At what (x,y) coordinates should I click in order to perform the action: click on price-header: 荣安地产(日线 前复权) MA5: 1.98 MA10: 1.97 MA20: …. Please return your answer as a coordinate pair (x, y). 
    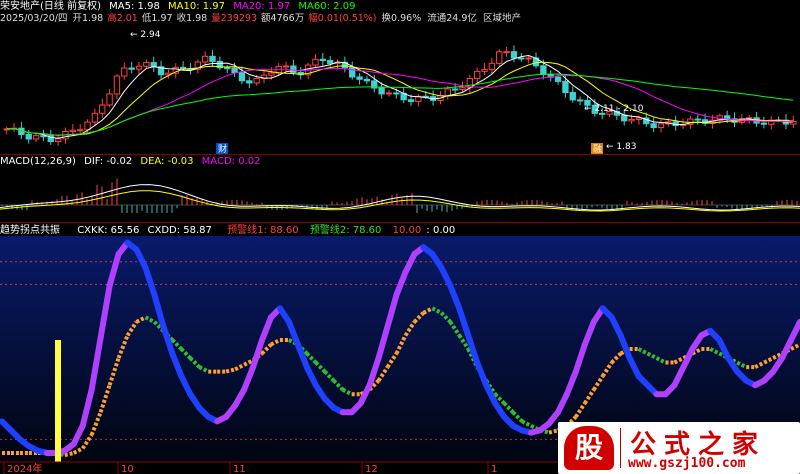
    Looking at the image, I should click on (180, 7).